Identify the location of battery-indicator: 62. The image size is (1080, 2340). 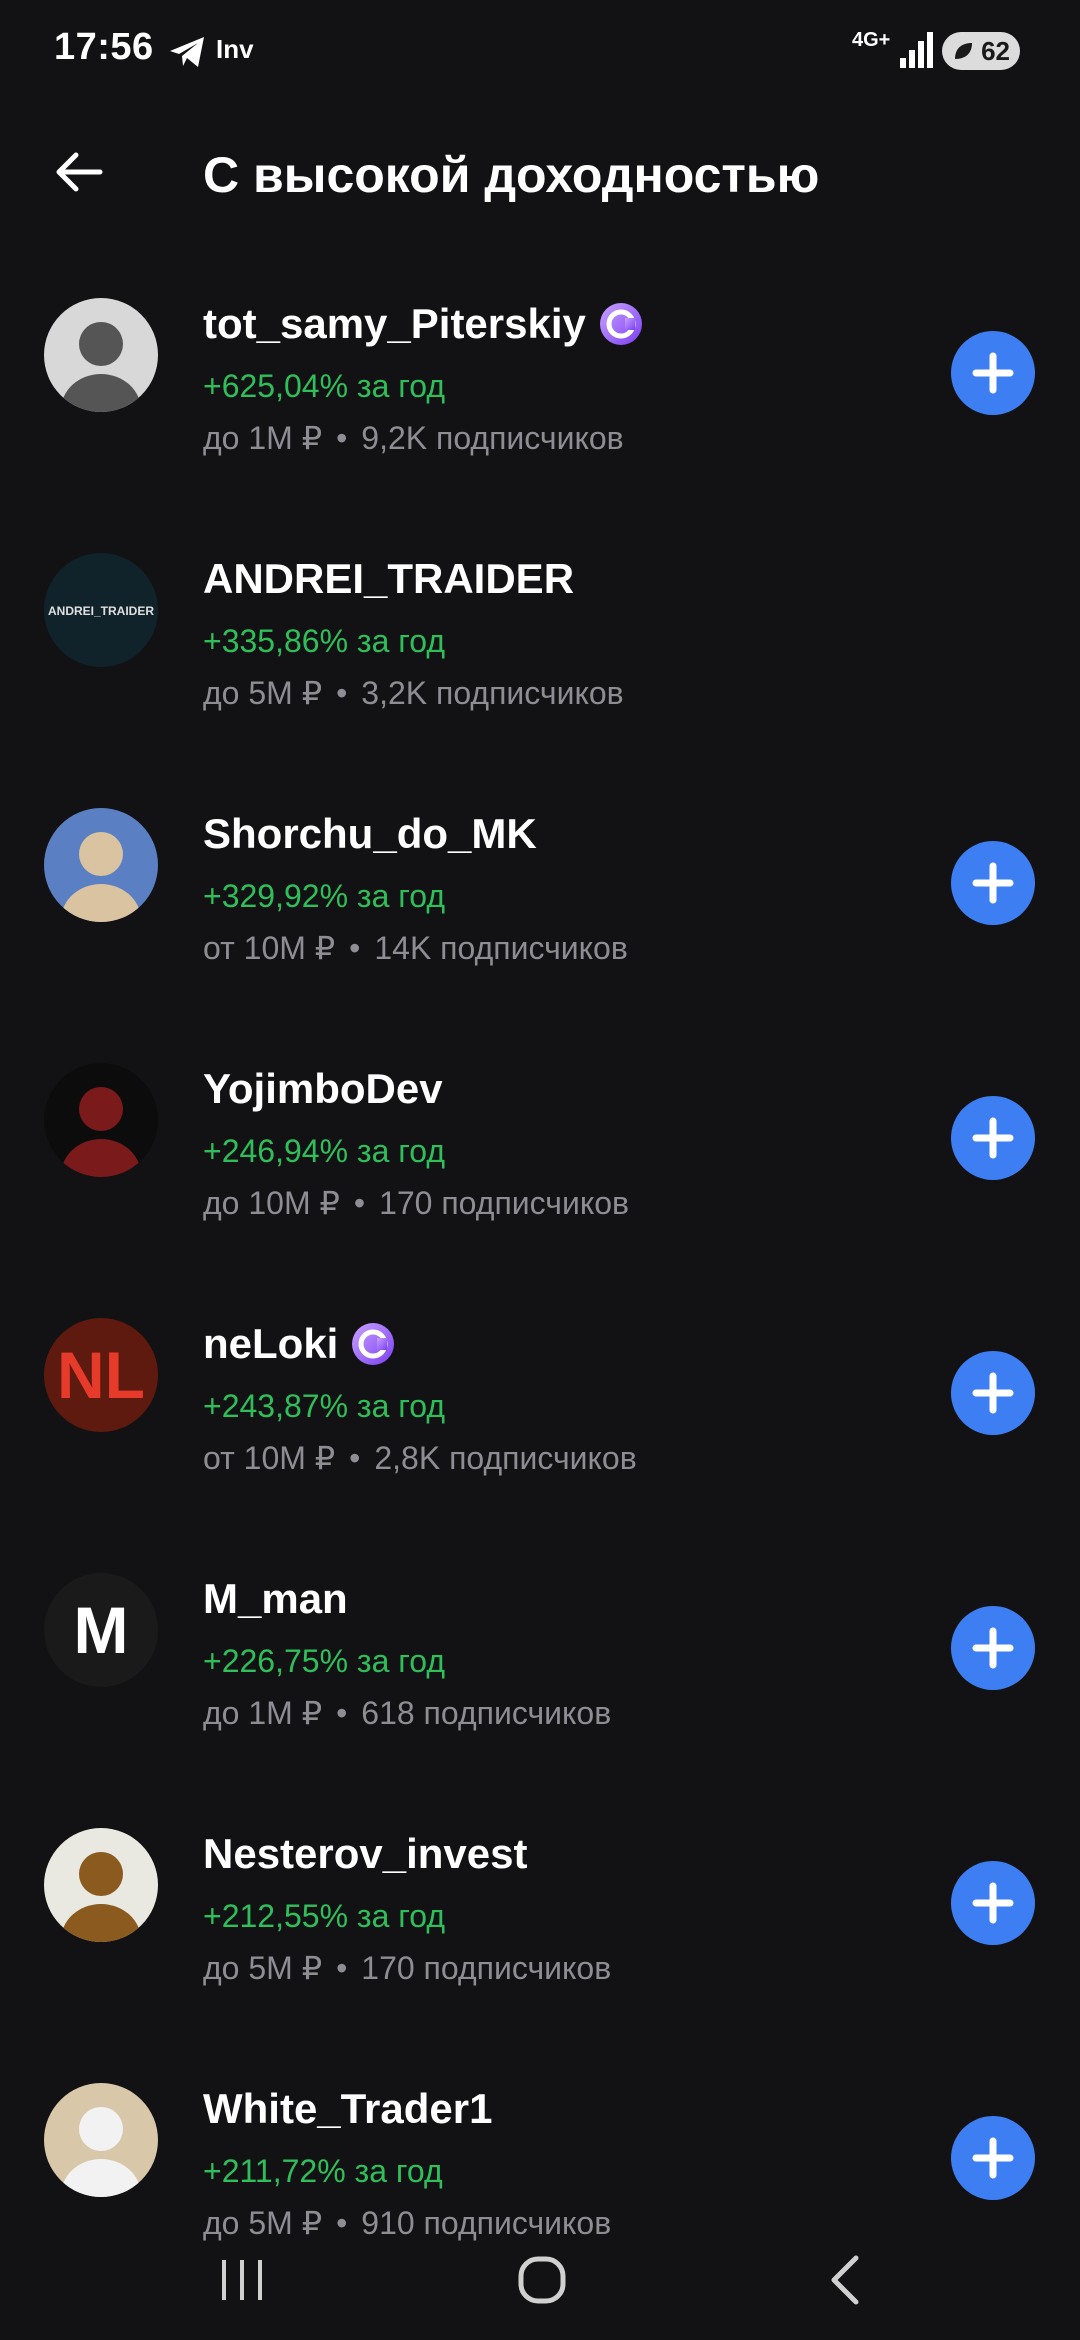
(981, 51).